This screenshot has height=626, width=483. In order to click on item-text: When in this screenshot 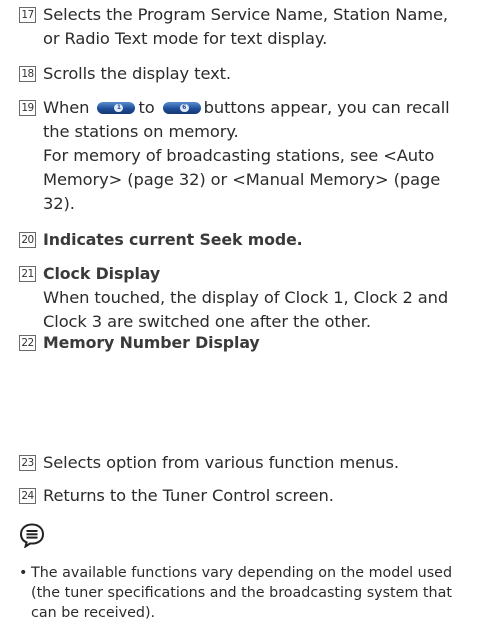, I will do `click(66, 107)`.